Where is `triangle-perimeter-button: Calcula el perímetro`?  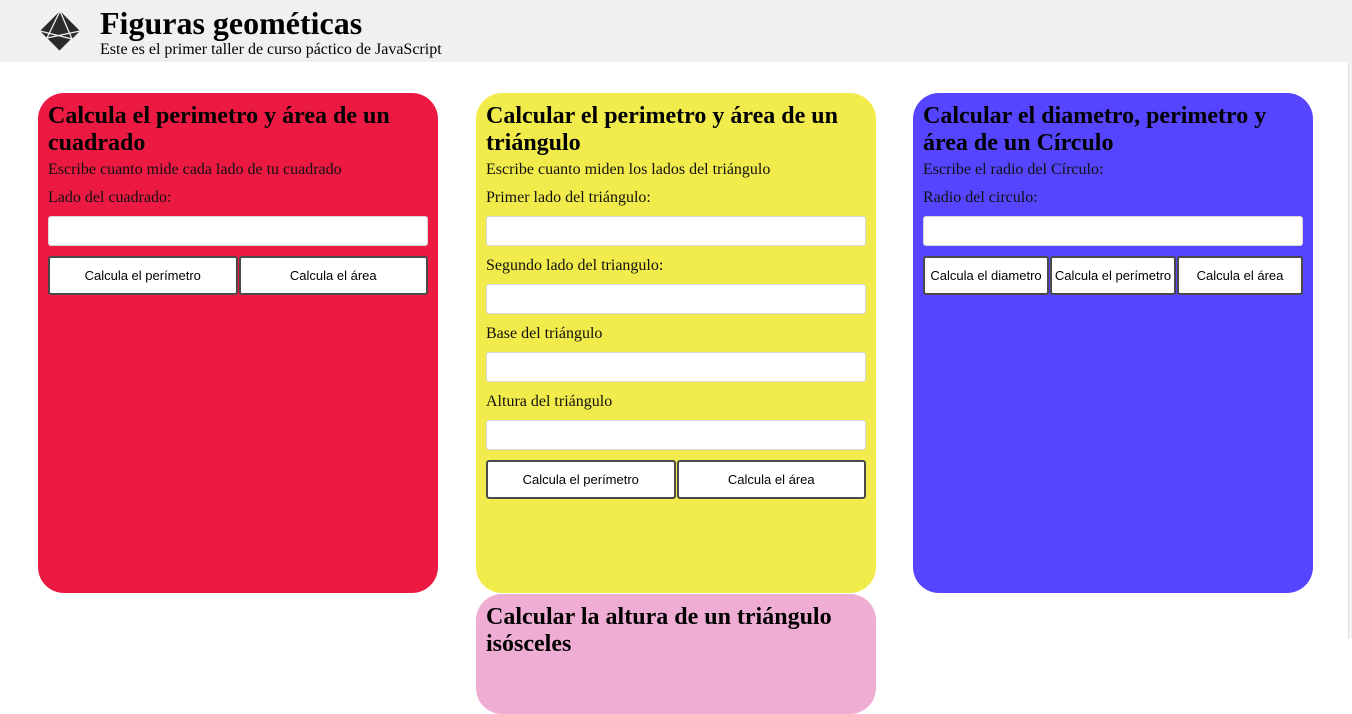 triangle-perimeter-button: Calcula el perímetro is located at coordinates (581, 479).